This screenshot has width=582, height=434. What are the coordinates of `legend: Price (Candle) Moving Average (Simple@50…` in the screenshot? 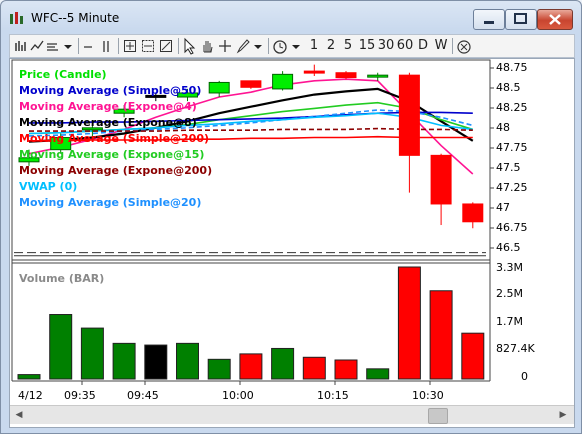 It's located at (115, 139).